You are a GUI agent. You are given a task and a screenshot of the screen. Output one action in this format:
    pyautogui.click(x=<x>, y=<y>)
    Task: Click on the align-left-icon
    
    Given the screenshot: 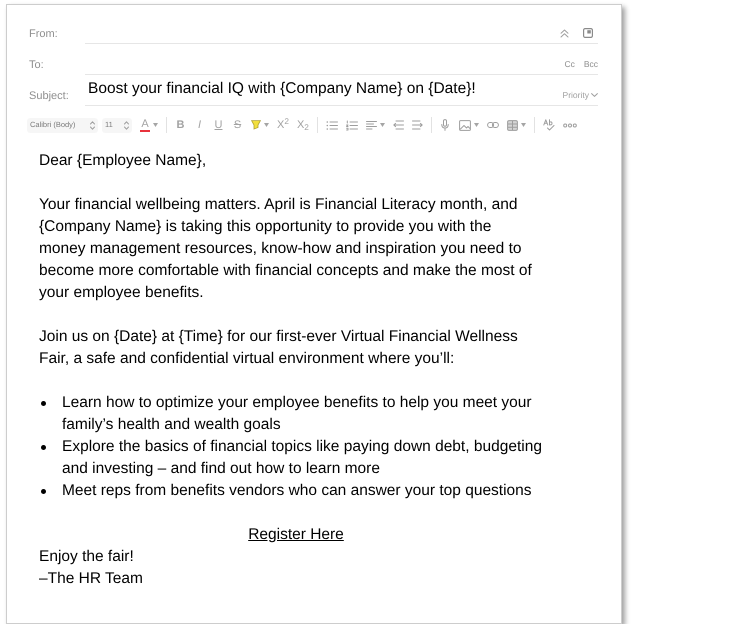 What is the action you would take?
    pyautogui.click(x=371, y=125)
    